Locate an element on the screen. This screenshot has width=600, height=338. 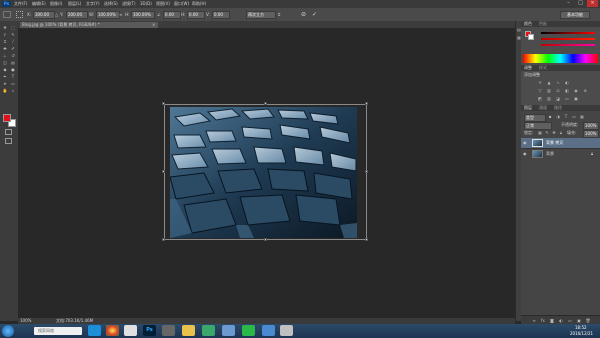
transform-handle-t is located at coordinates (265, 103).